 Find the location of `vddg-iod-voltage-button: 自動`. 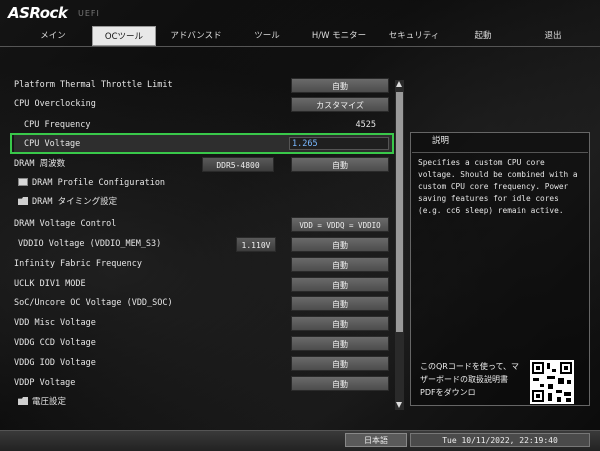

vddg-iod-voltage-button: 自動 is located at coordinates (340, 363).